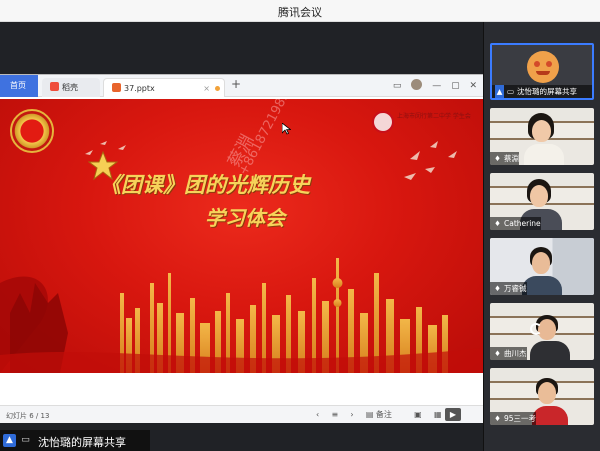  I want to click on new-tab-icon: +, so click(236, 84).